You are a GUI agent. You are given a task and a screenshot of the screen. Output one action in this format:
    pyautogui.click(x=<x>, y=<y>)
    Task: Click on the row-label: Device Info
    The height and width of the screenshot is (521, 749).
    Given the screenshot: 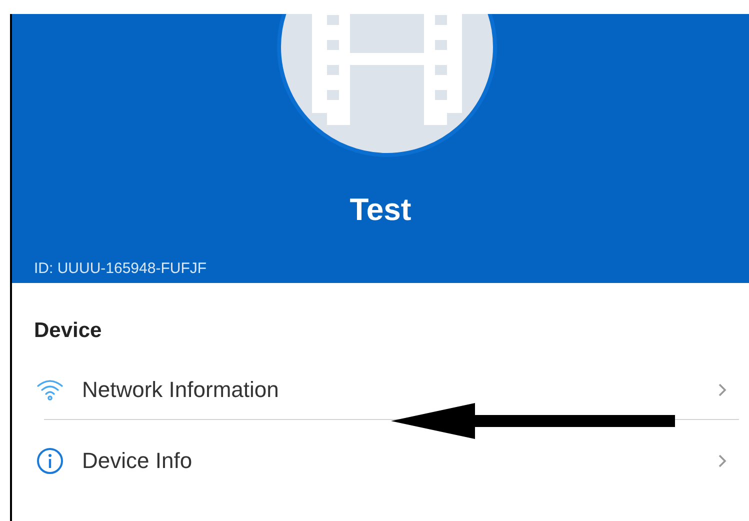 What is the action you would take?
    pyautogui.click(x=138, y=461)
    